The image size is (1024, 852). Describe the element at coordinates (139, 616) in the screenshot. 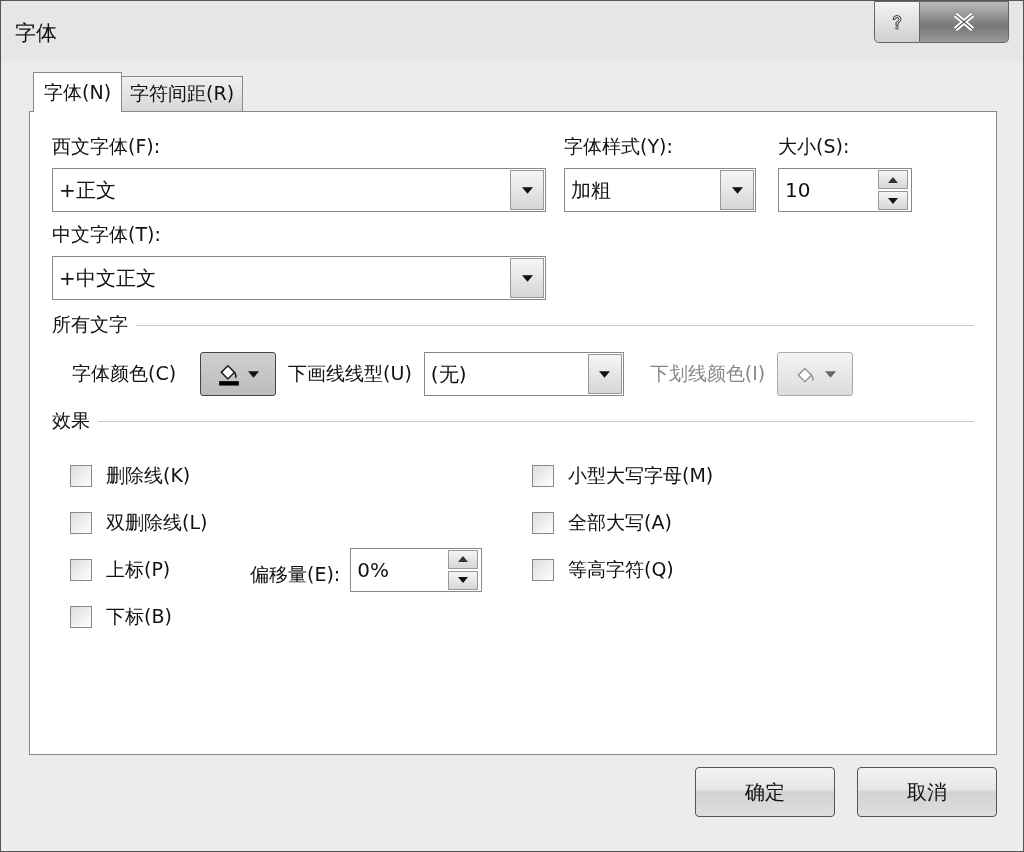

I see `checkbox-label: 下标(B)` at that location.